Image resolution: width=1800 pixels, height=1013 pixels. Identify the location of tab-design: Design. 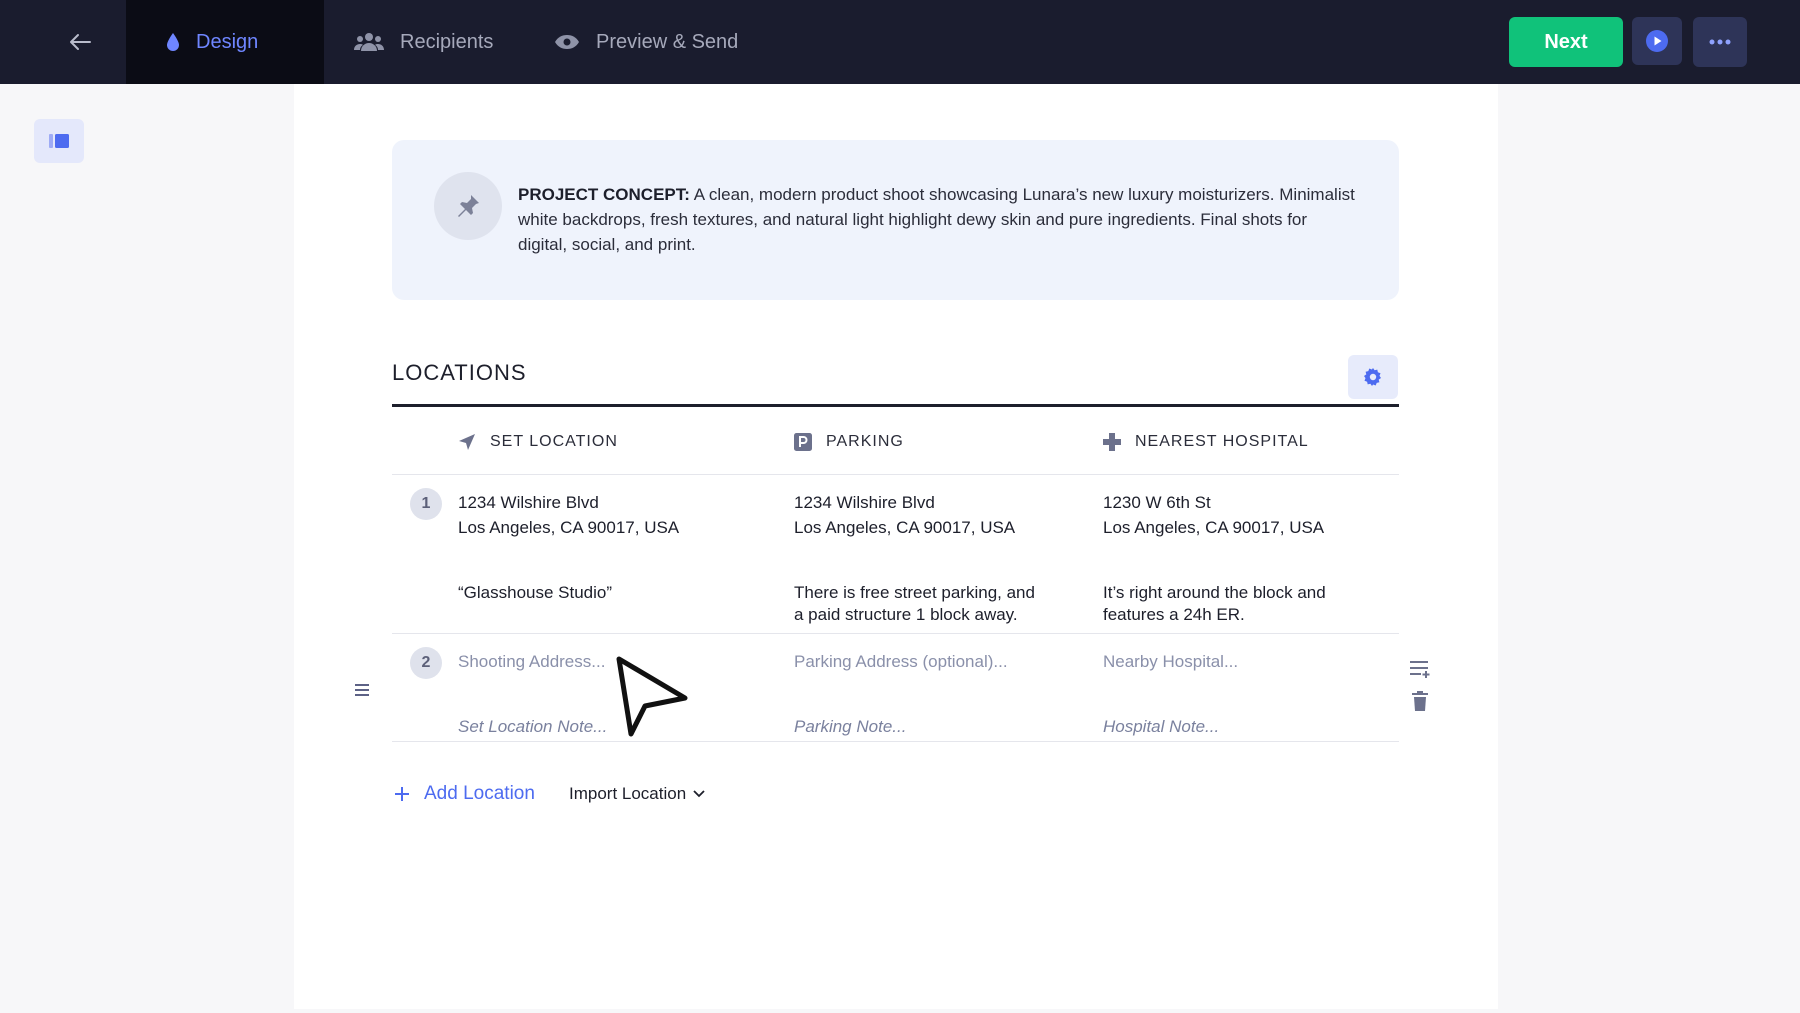
(225, 42).